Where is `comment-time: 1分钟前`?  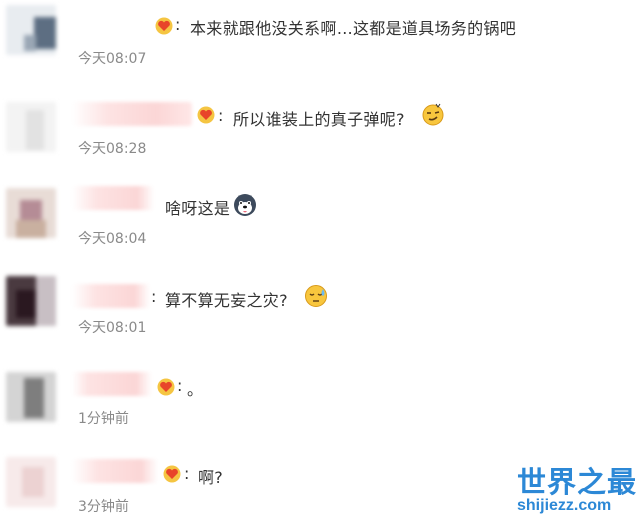 comment-time: 1分钟前 is located at coordinates (103, 419).